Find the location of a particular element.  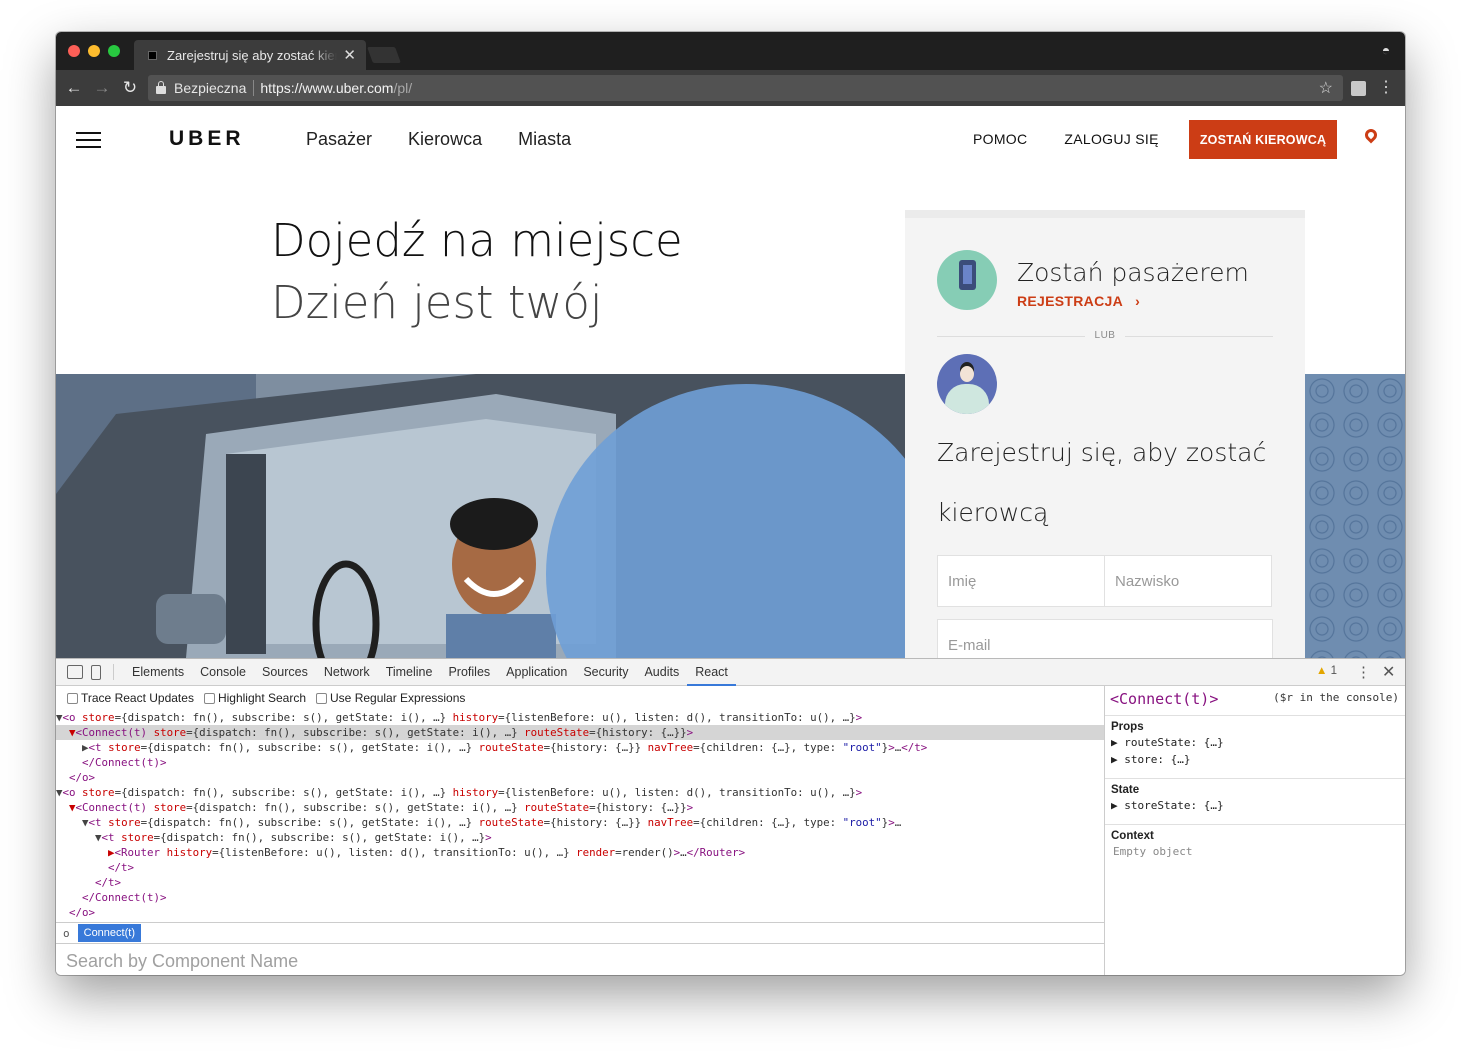

forward-arrow-icon: → is located at coordinates (102, 88).